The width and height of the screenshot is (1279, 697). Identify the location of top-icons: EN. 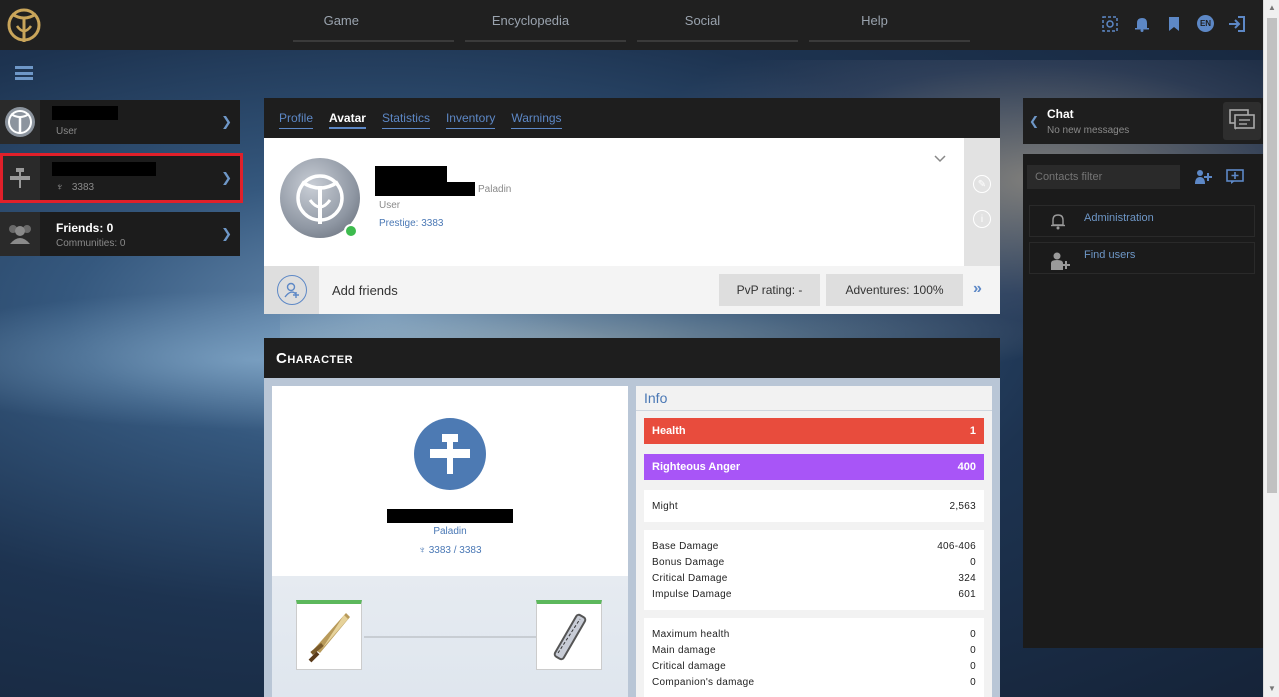
(1173, 24).